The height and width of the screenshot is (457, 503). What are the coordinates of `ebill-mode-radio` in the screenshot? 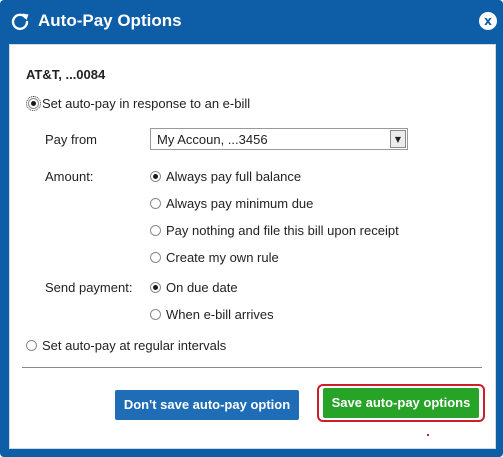 It's located at (33, 103).